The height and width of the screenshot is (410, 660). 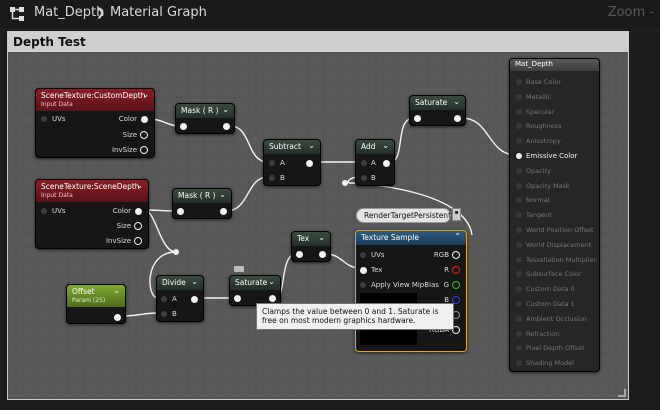 I want to click on node-divide: Divide ⌄ A B, so click(x=180, y=298).